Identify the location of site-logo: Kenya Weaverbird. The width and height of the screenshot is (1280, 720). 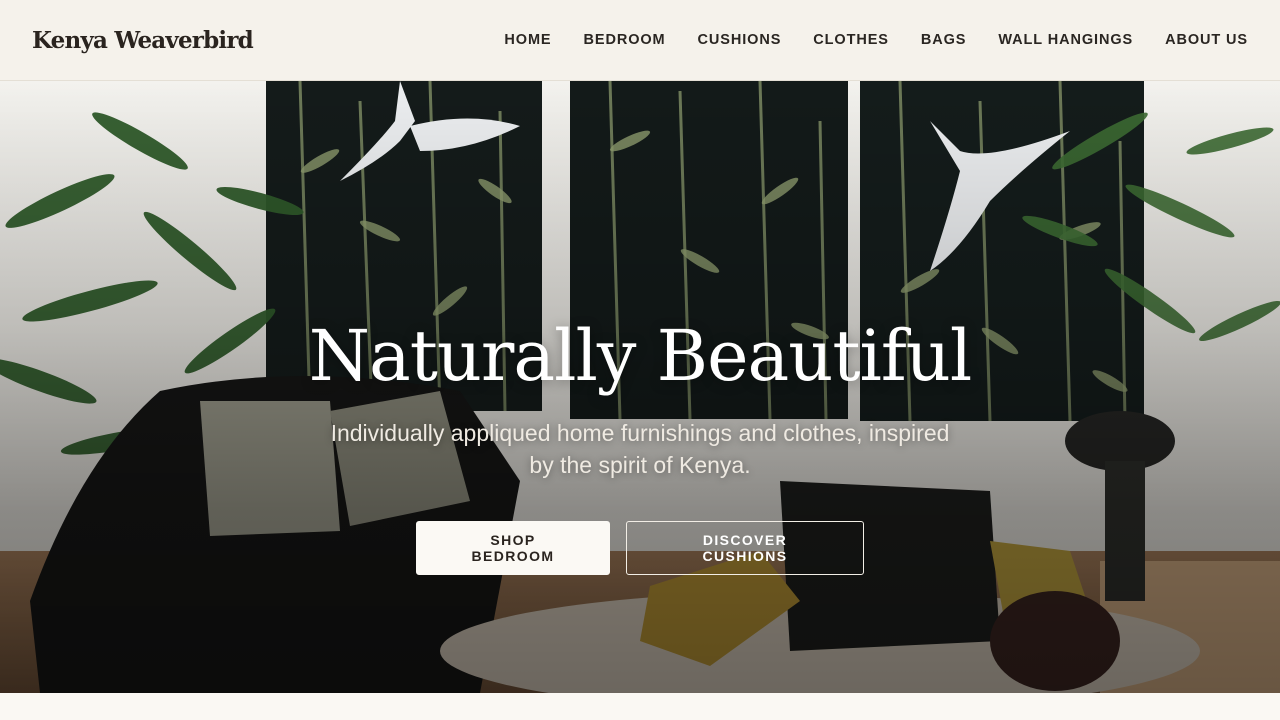
(143, 40).